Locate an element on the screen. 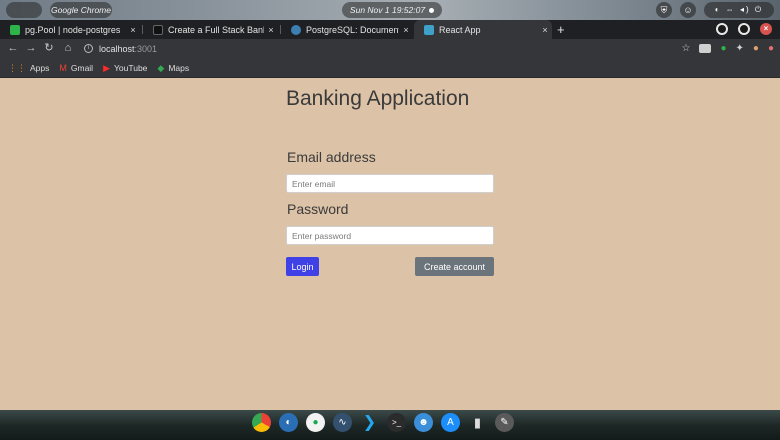  maximize-icon is located at coordinates (744, 29).